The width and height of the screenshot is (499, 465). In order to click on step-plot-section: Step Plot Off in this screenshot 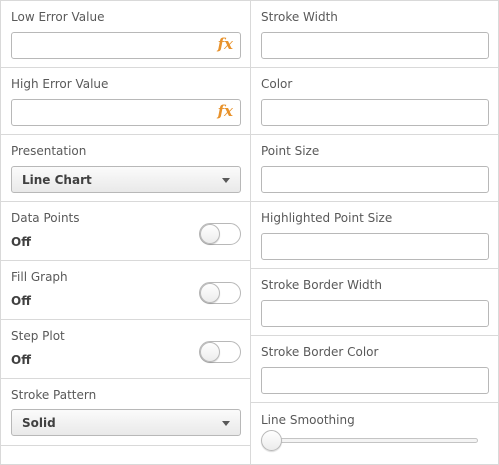, I will do `click(125, 349)`.